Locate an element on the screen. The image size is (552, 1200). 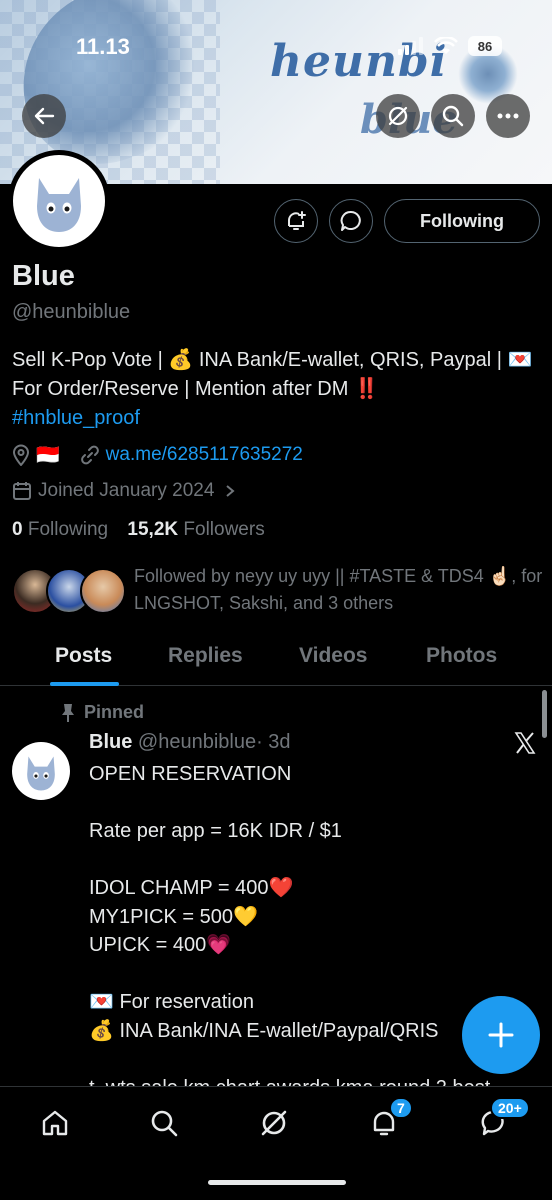
plus-icon is located at coordinates (501, 1035).